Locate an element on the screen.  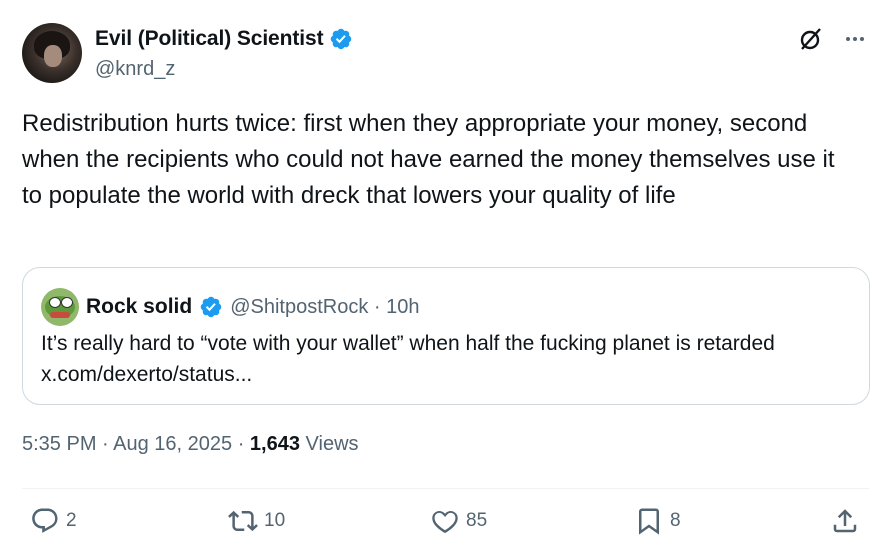
action-bar: 2 10 85 8 is located at coordinates (448, 524).